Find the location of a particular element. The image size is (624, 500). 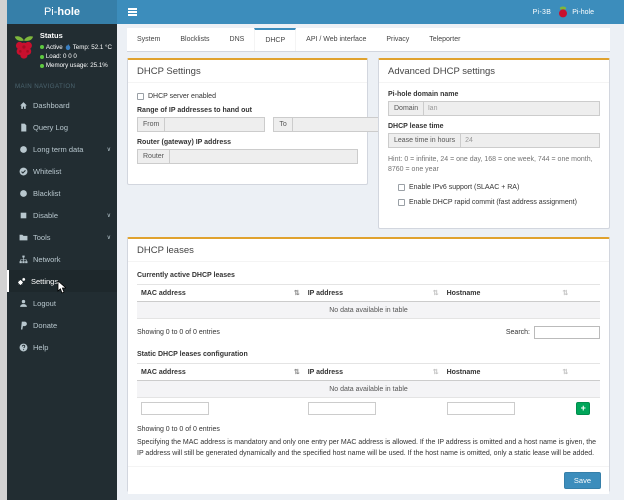

sidebar-toggle-icon is located at coordinates (132, 12).